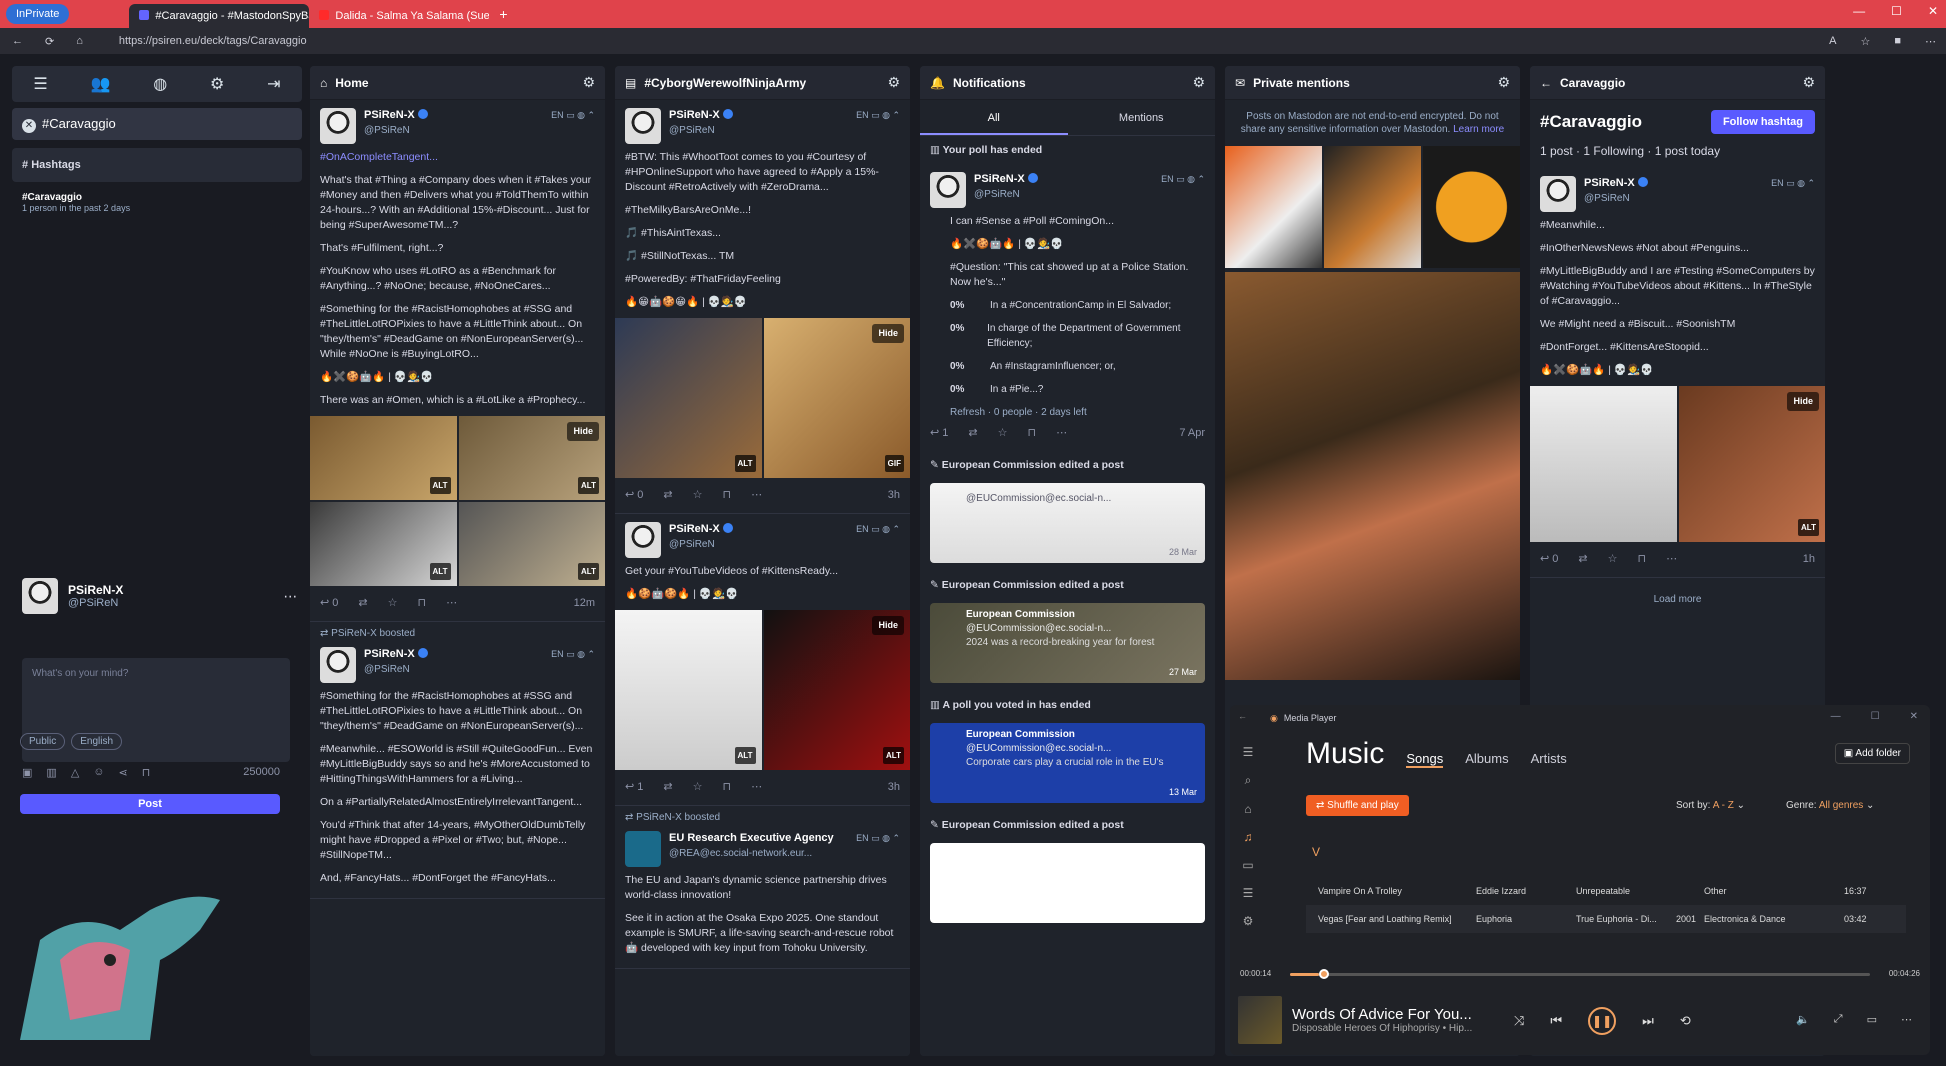 The height and width of the screenshot is (1066, 1946). What do you see at coordinates (1067, 83) in the screenshot?
I see `column-header: 🔔 Notifications ⚙` at bounding box center [1067, 83].